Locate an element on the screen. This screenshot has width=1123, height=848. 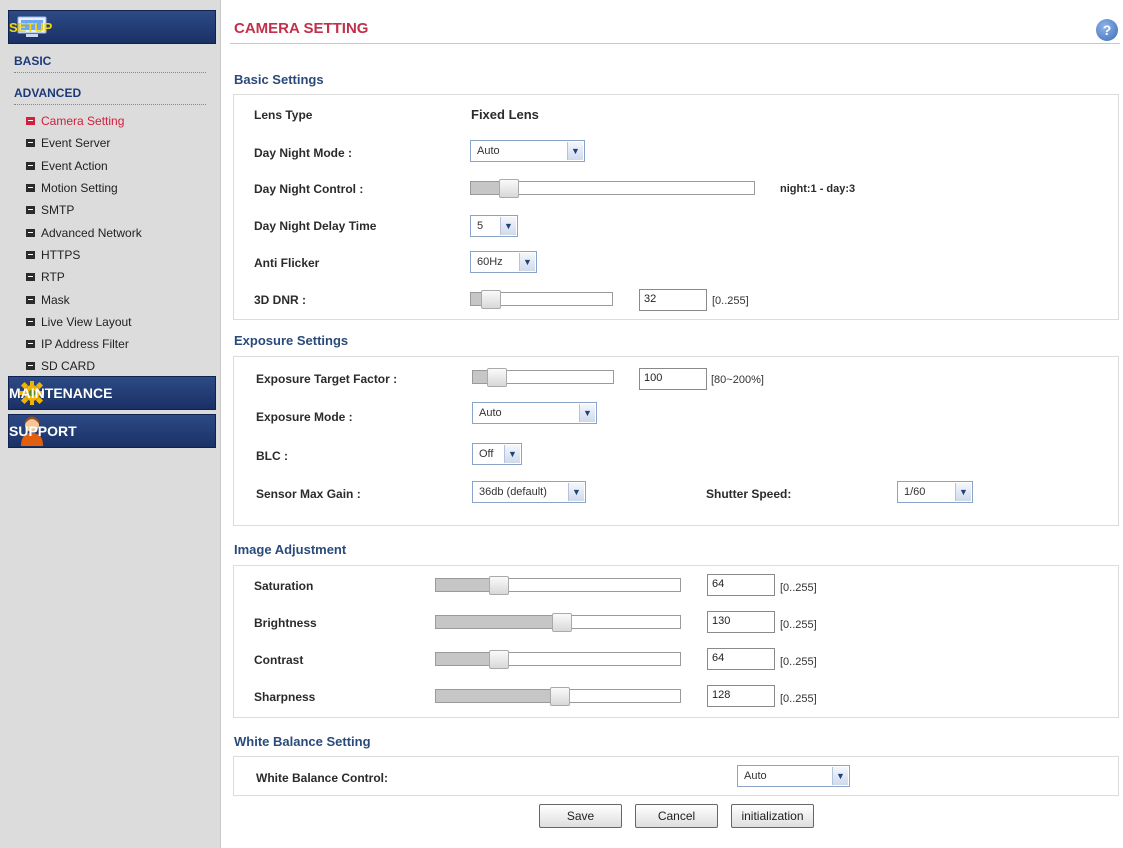
blc-label: BLC : is located at coordinates (272, 456).